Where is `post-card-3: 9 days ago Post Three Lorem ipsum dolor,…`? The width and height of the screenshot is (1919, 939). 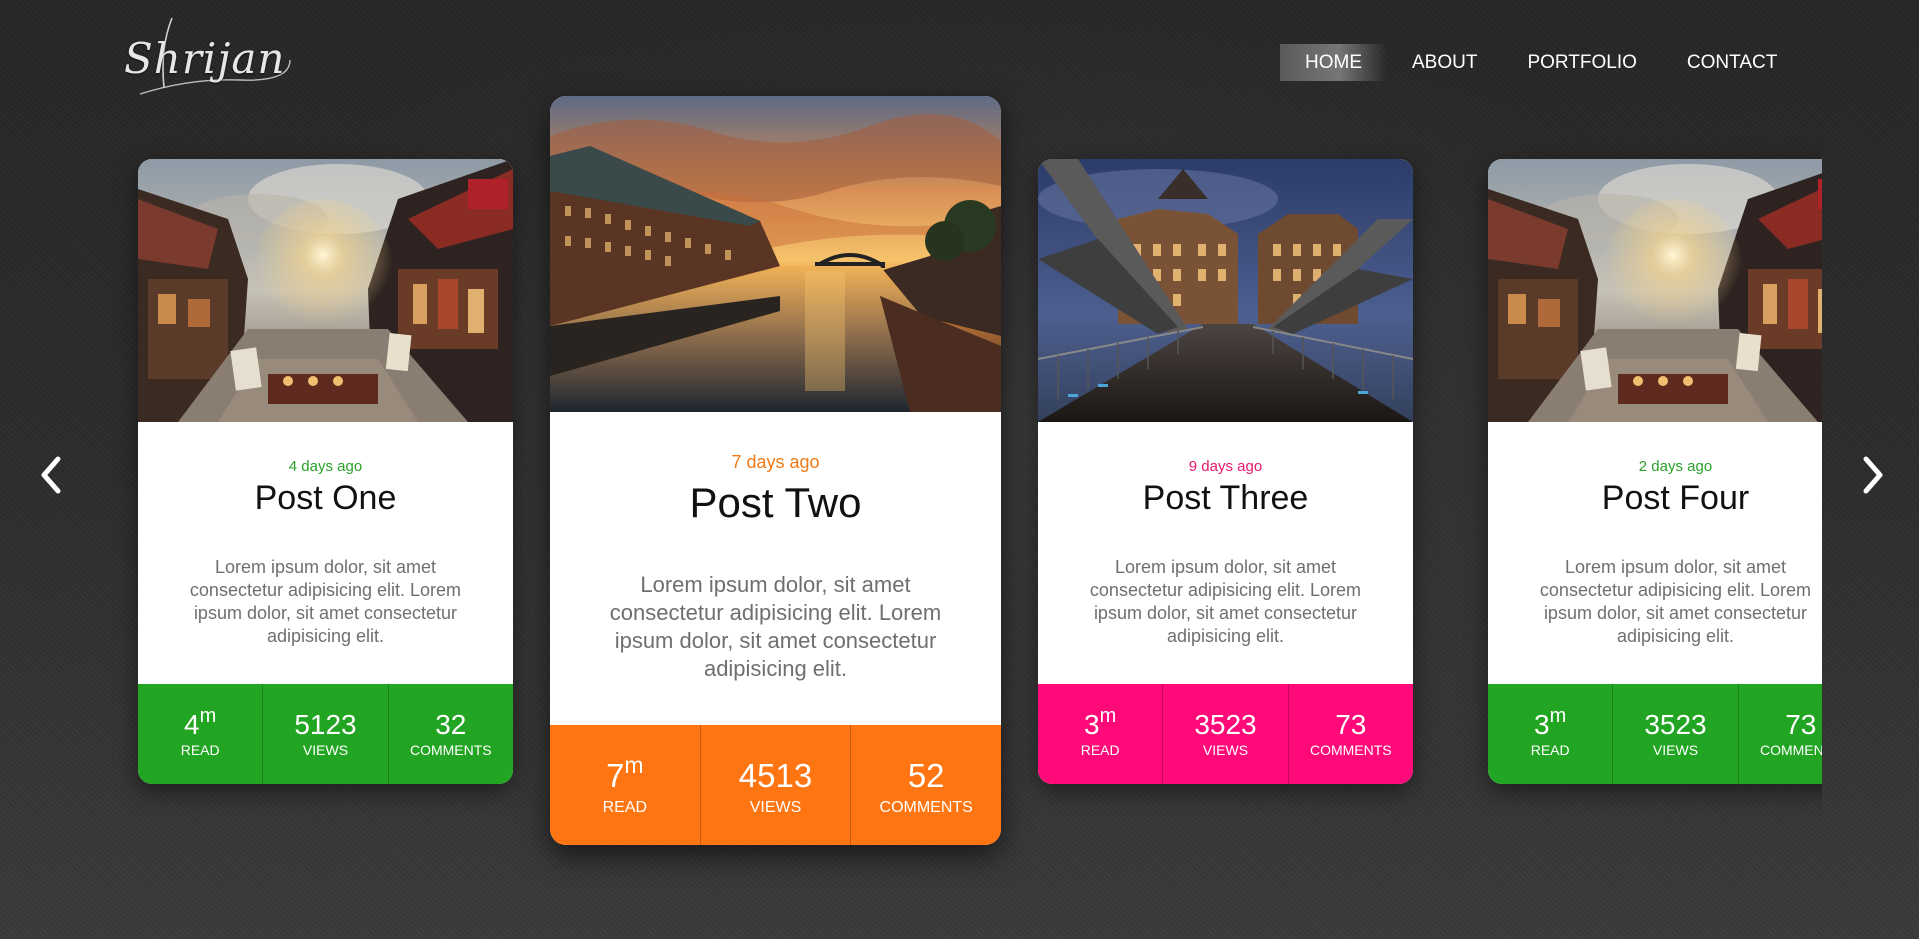 post-card-3: 9 days ago Post Three Lorem ipsum dolor,… is located at coordinates (1225, 471).